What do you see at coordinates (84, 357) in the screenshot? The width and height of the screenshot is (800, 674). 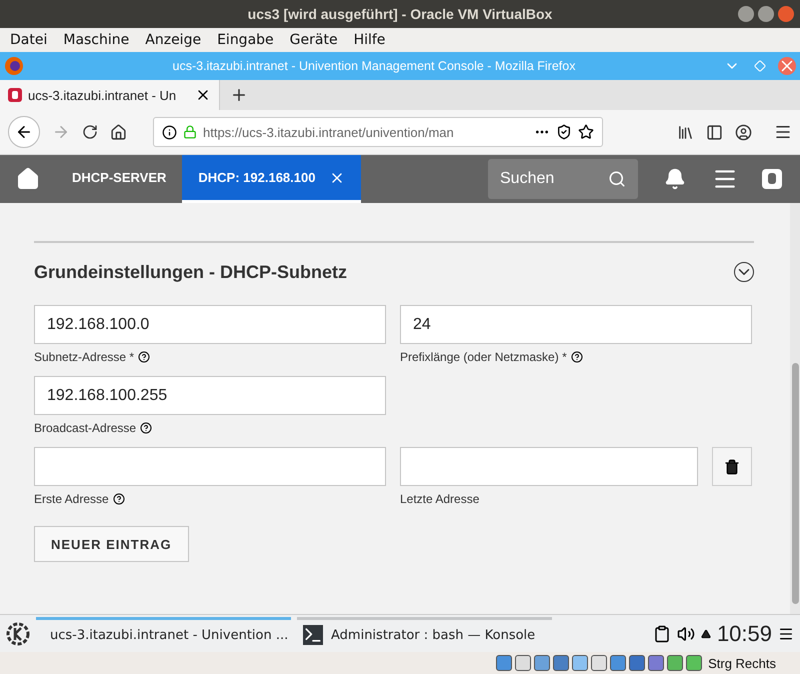 I see `field-label: Subnetz-Adresse *` at bounding box center [84, 357].